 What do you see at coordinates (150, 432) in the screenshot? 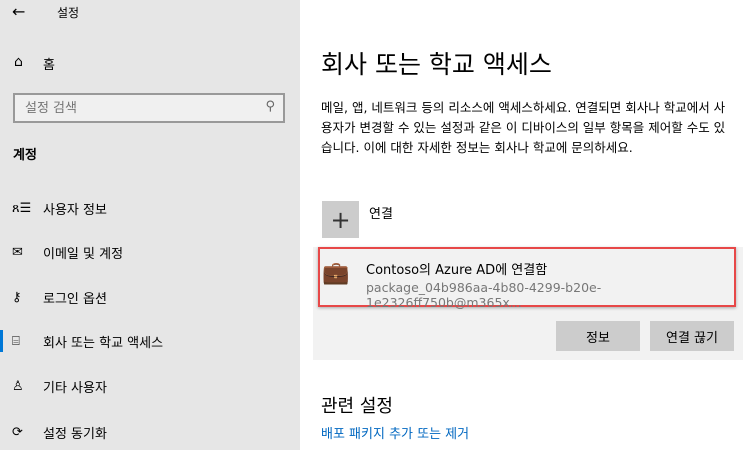
I see `nav-sync-settings: ⟳ 설정 동기화` at bounding box center [150, 432].